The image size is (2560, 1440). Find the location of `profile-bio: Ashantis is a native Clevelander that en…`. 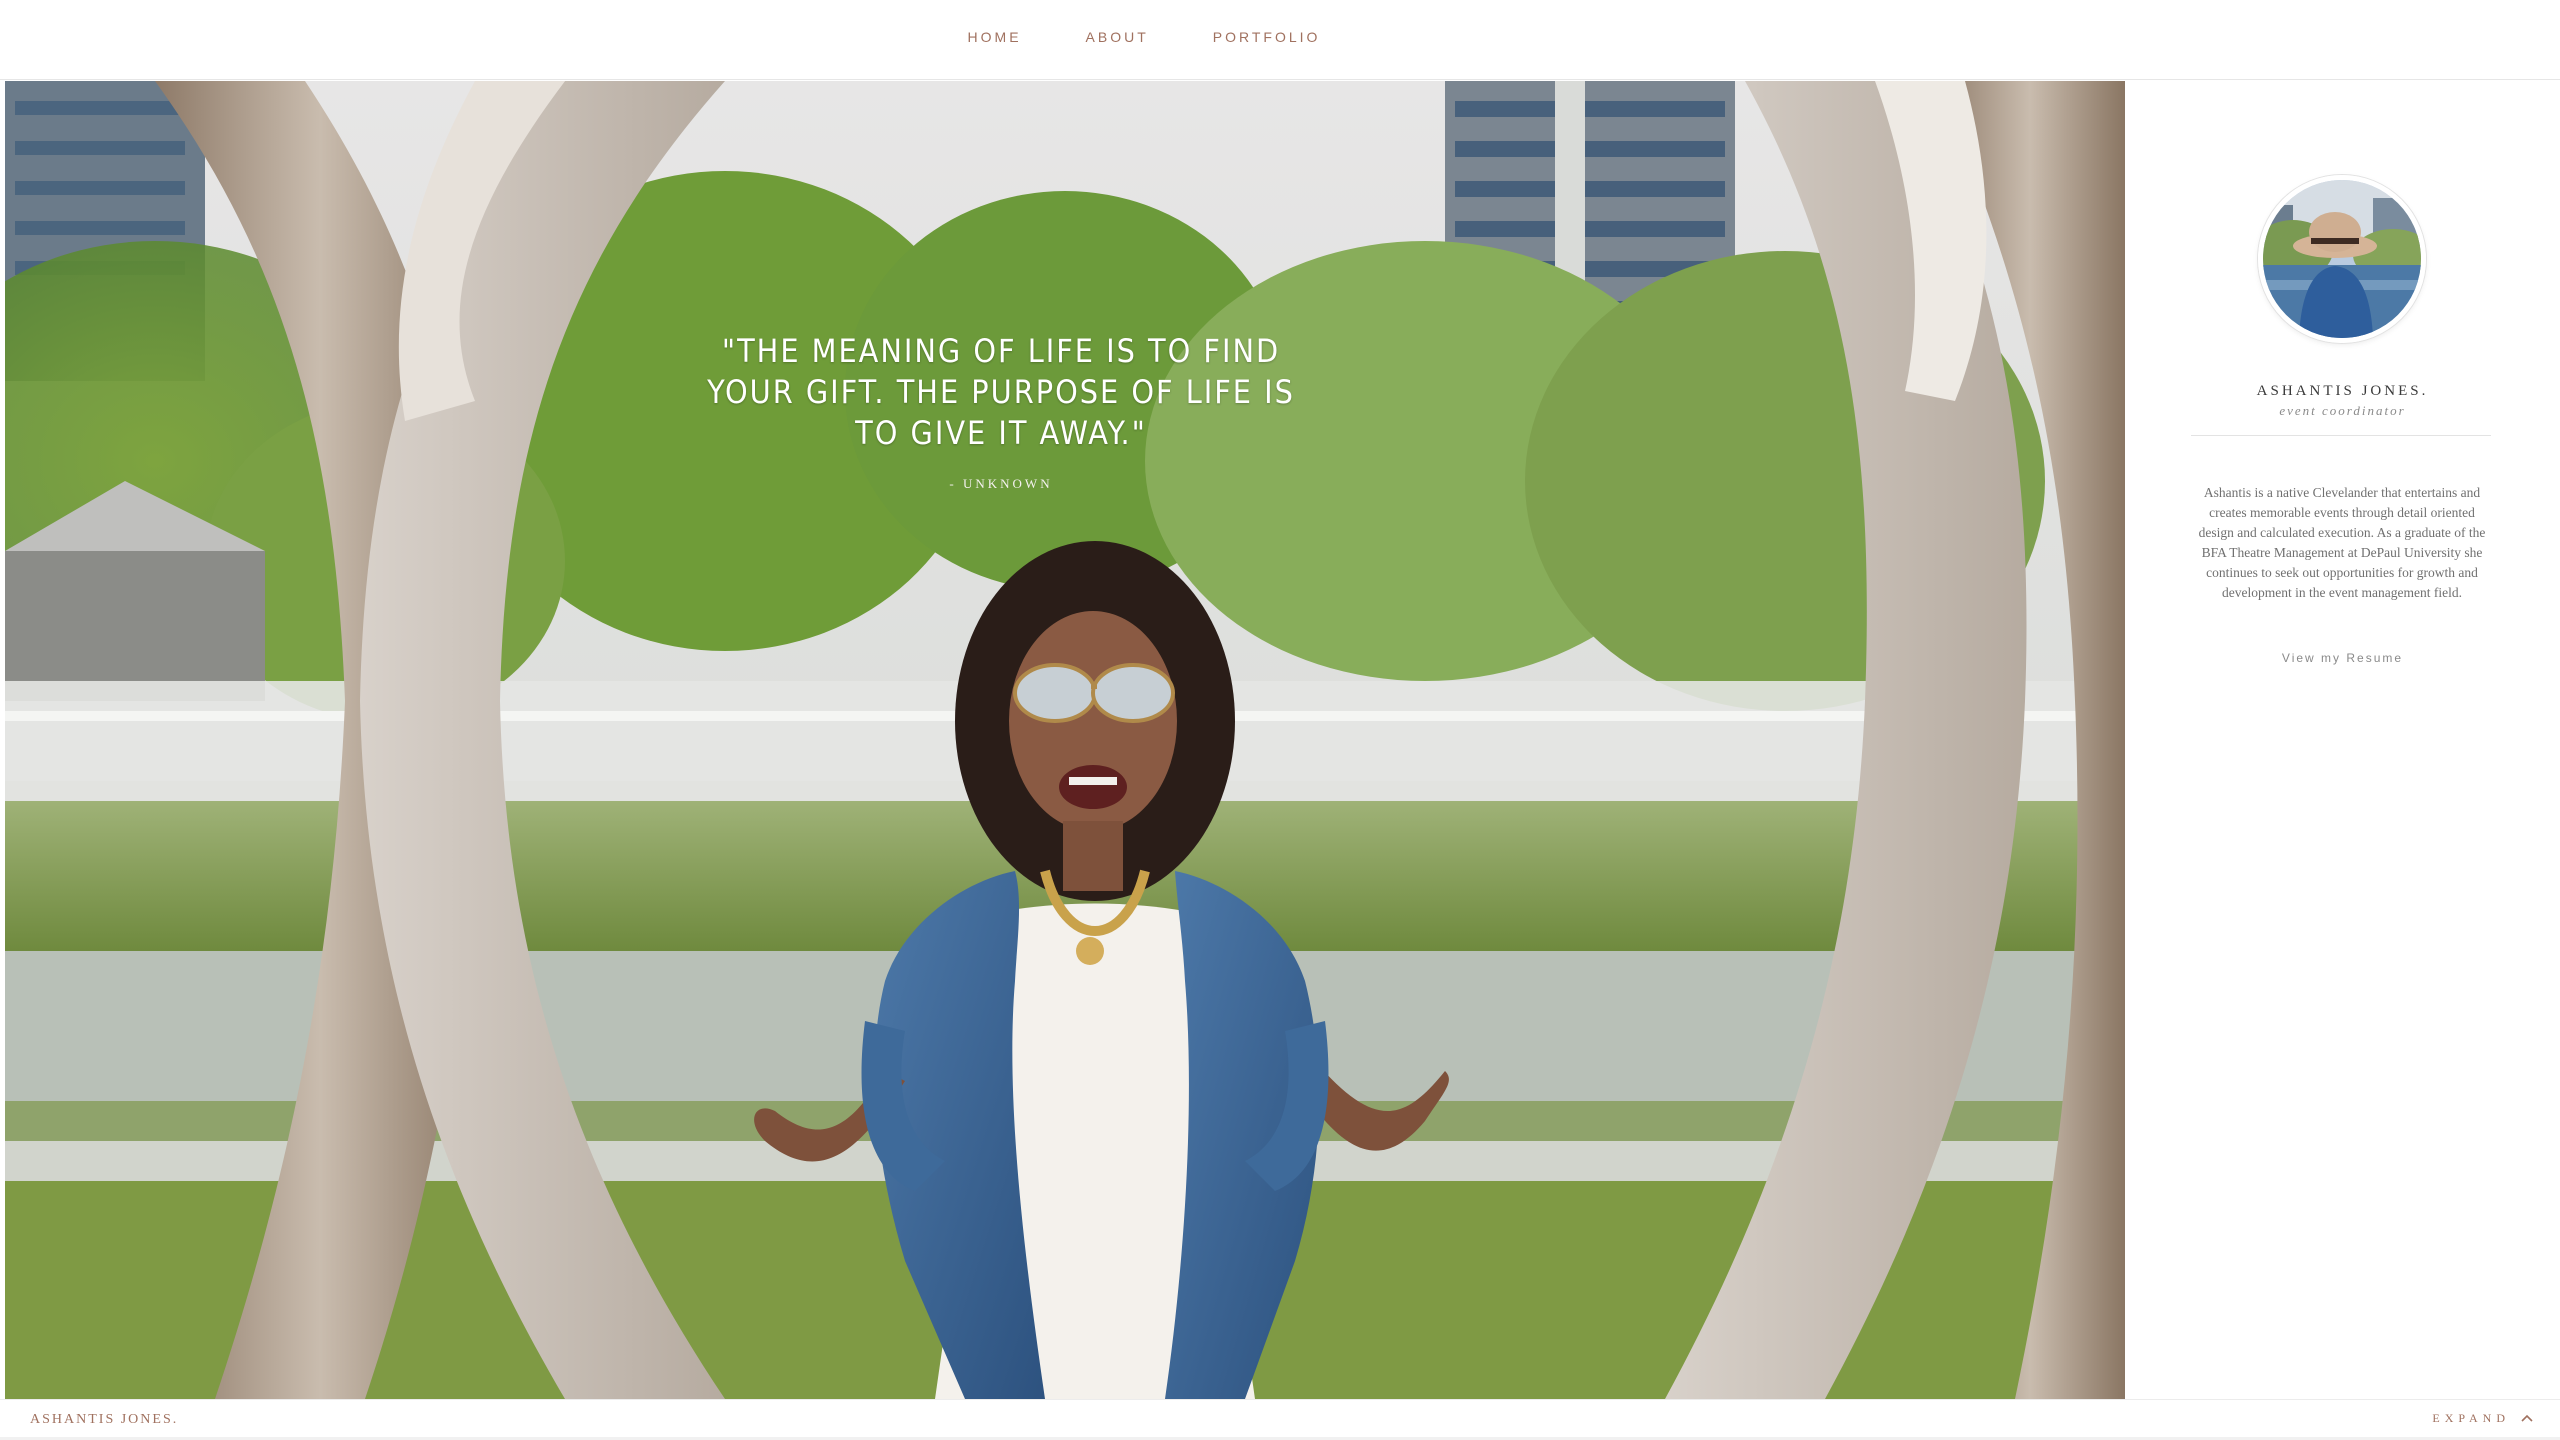

profile-bio: Ashantis is a native Clevelander that en… is located at coordinates (2342, 542).